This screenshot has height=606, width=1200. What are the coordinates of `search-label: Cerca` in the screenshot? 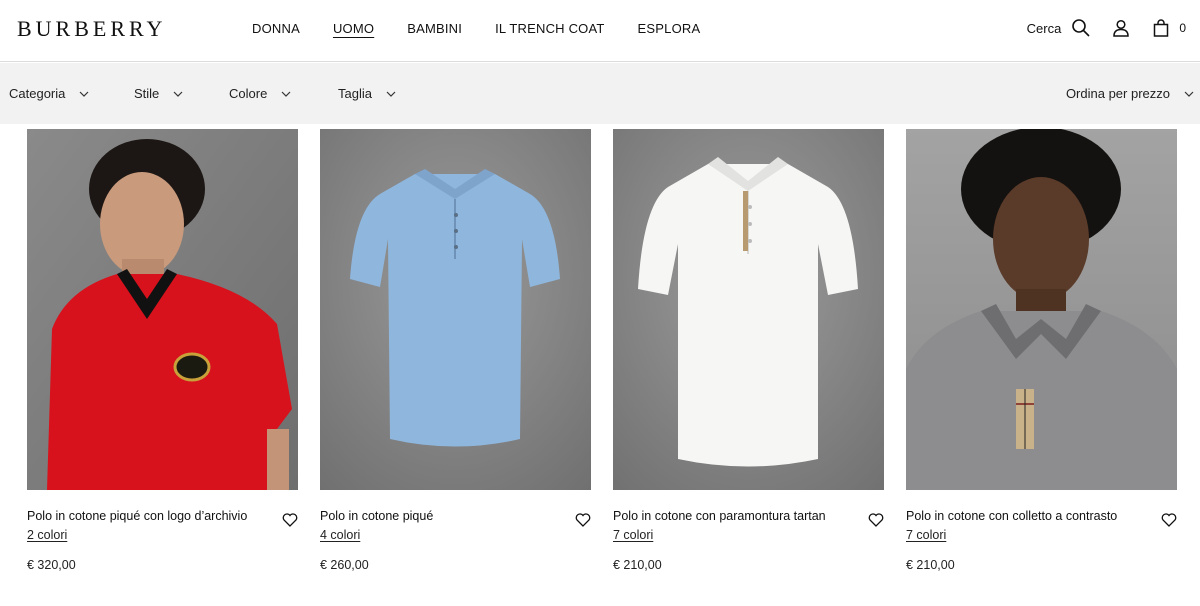 It's located at (1044, 28).